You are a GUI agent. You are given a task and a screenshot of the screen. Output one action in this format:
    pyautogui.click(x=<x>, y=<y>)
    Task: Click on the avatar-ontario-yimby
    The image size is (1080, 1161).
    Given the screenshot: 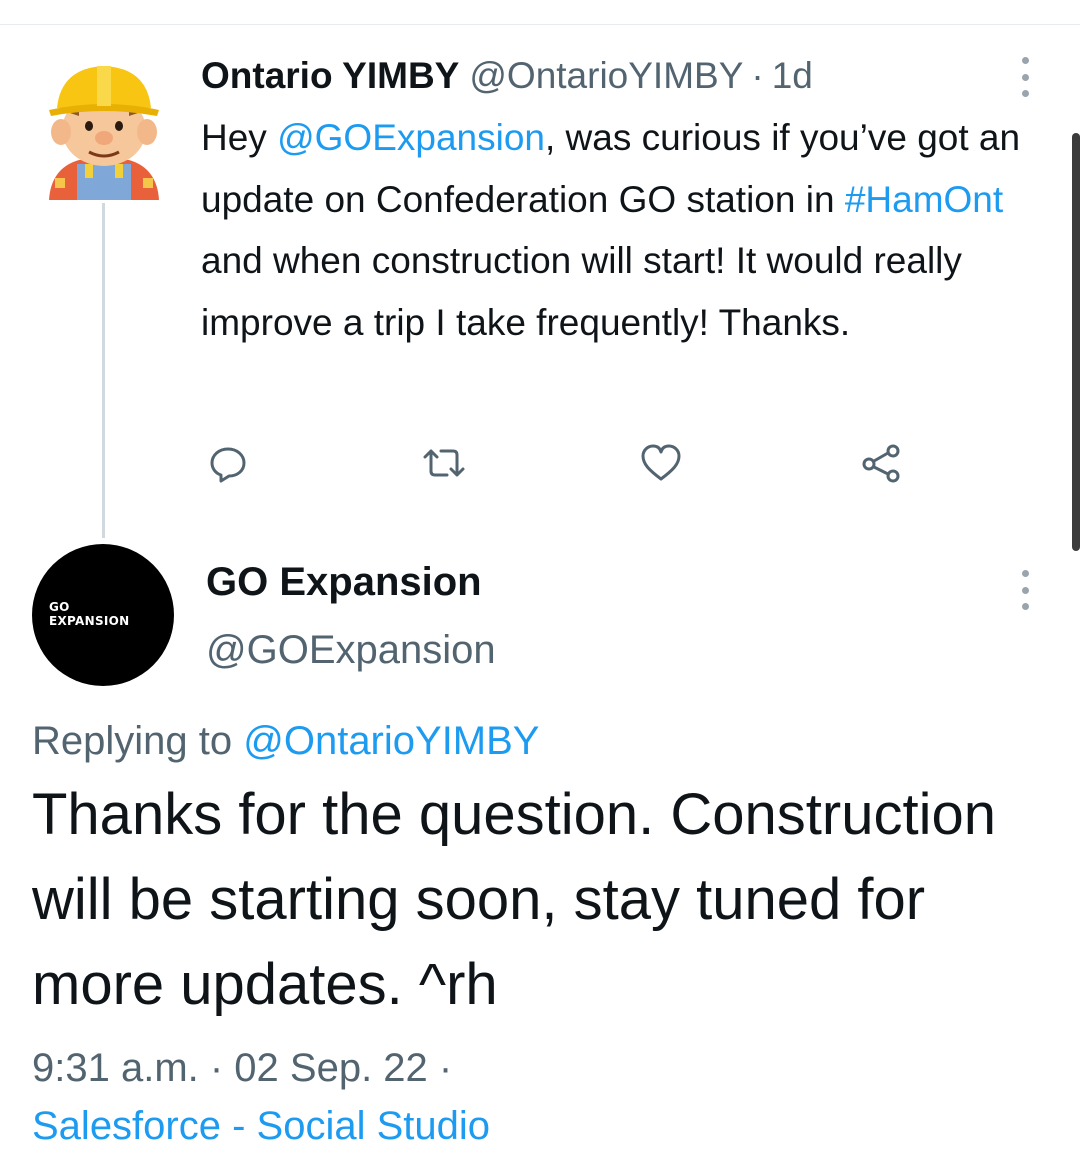 What is the action you would take?
    pyautogui.click(x=104, y=130)
    